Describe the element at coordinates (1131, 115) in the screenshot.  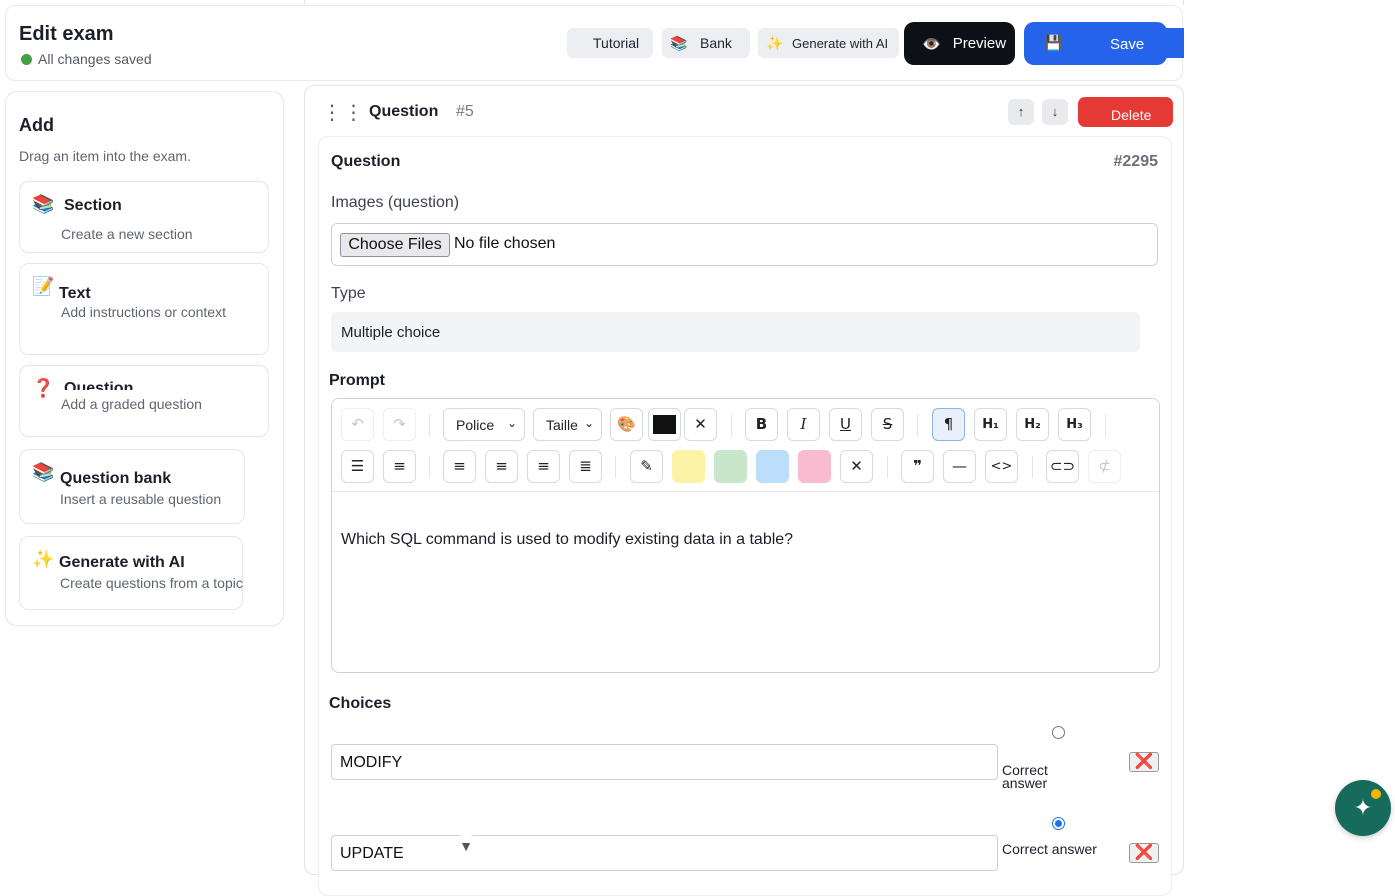
I see `delete-button-label: Delete` at that location.